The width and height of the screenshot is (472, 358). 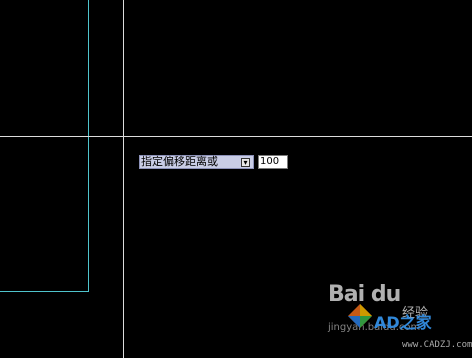 What do you see at coordinates (179, 161) in the screenshot?
I see `prompt-text: 指定偏移距离或` at bounding box center [179, 161].